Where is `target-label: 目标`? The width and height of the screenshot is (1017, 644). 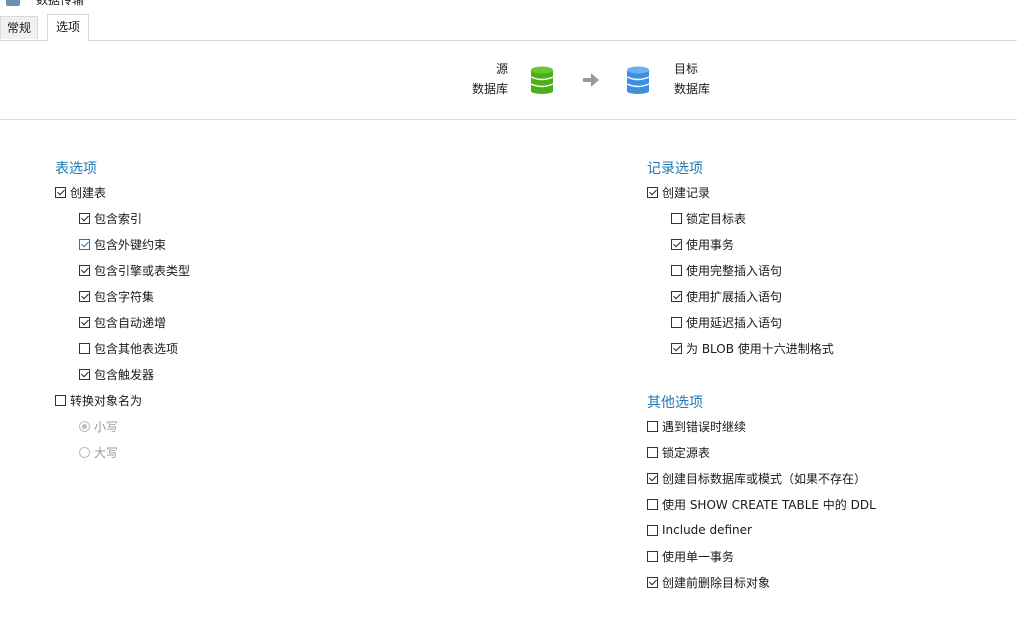
target-label: 目标 is located at coordinates (686, 69).